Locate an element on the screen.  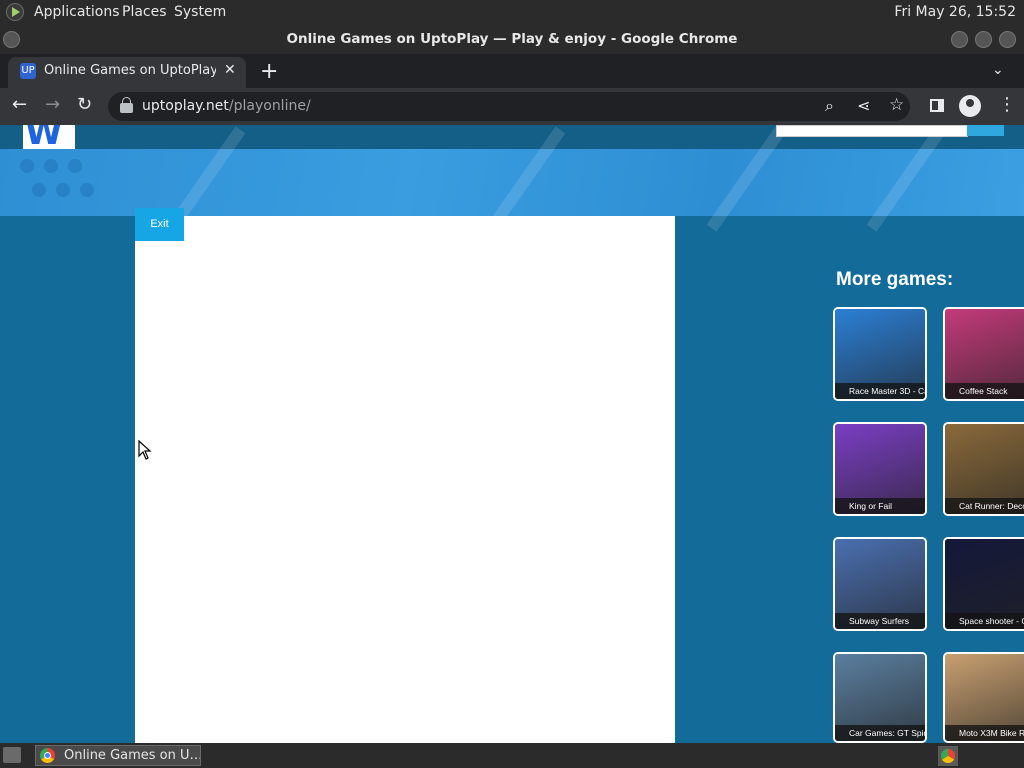
new-tab-plus-icon: + is located at coordinates (269, 71).